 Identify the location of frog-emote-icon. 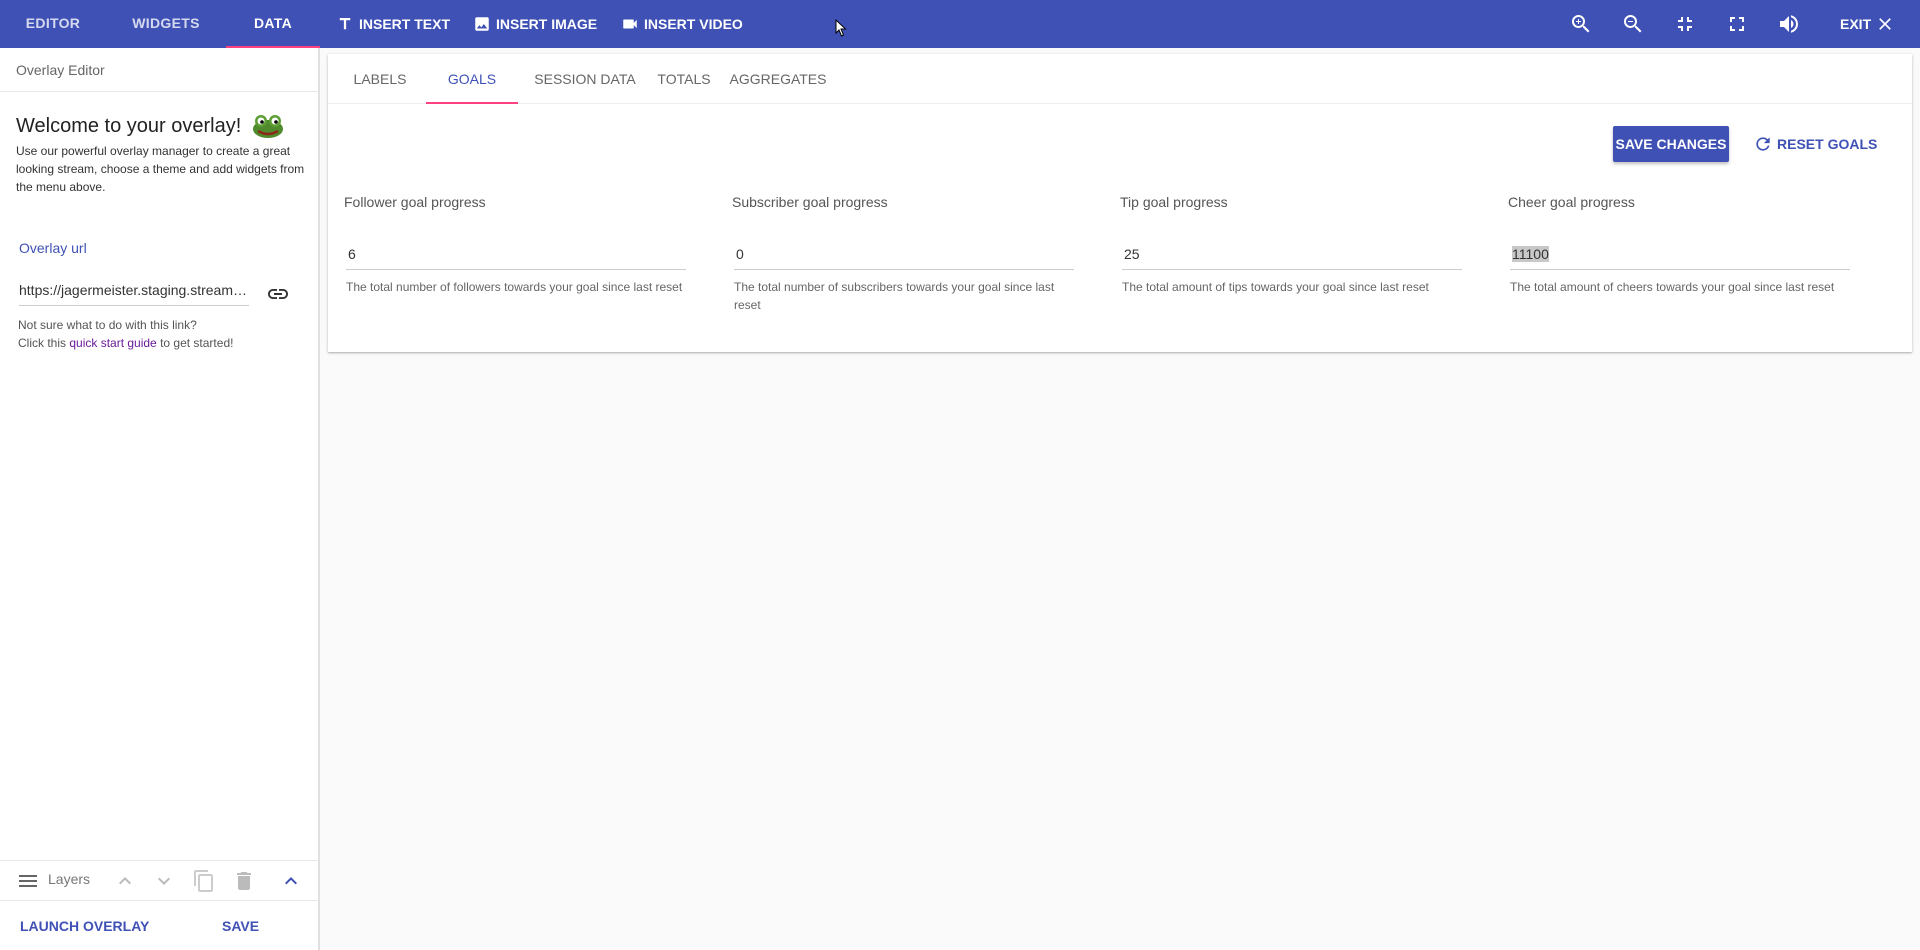
(268, 126).